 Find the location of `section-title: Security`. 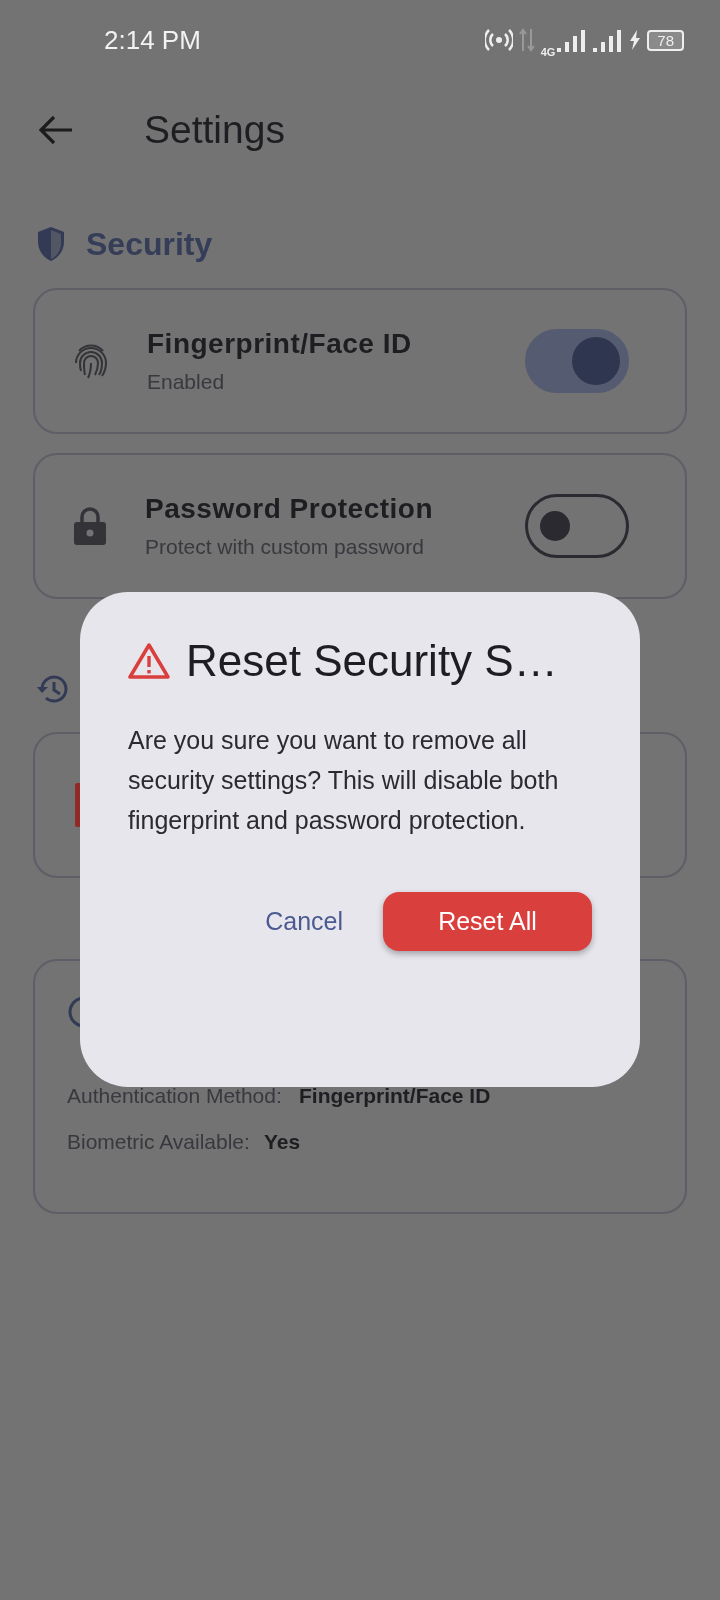

section-title: Security is located at coordinates (149, 244).